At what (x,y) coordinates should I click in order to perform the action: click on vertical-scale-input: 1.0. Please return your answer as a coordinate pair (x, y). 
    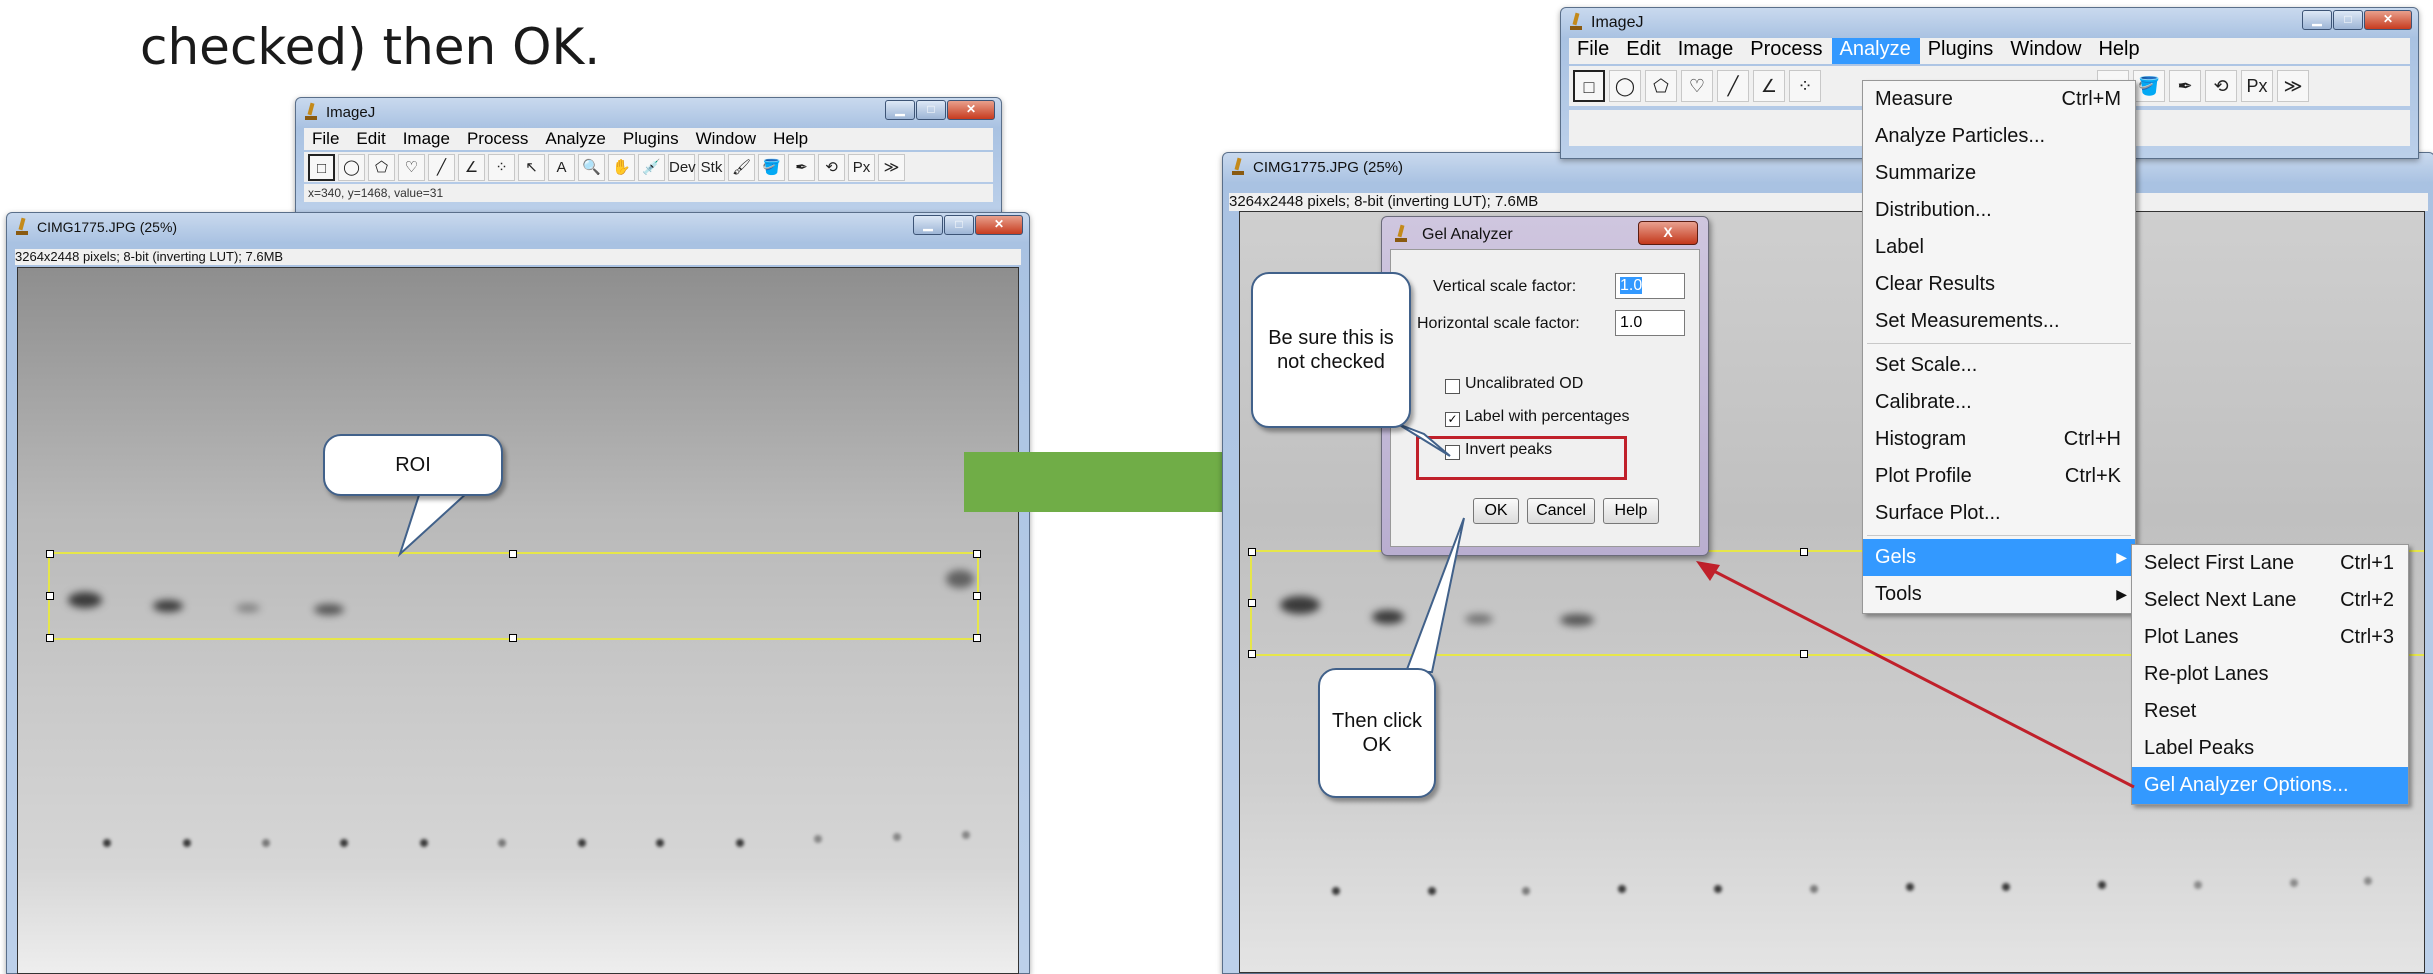
    Looking at the image, I should click on (1650, 286).